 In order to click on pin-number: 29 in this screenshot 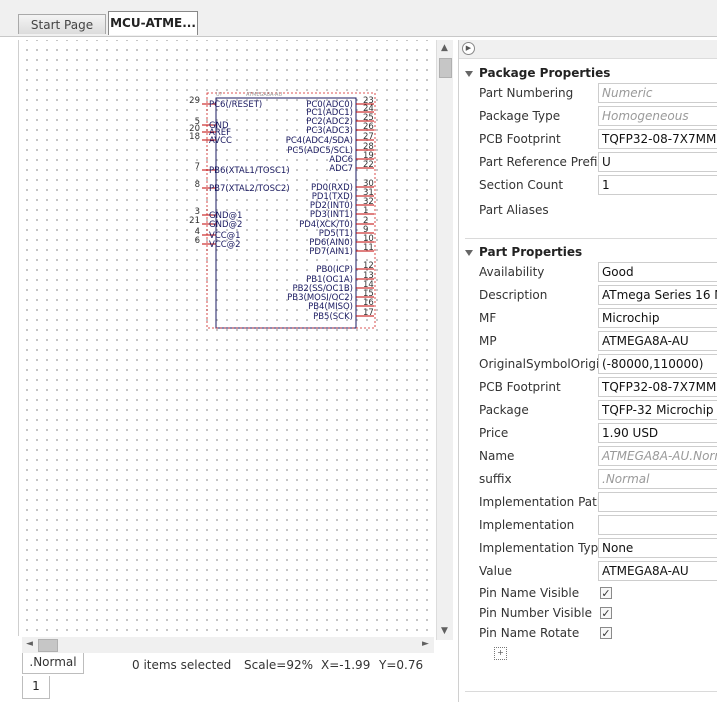, I will do `click(194, 101)`.